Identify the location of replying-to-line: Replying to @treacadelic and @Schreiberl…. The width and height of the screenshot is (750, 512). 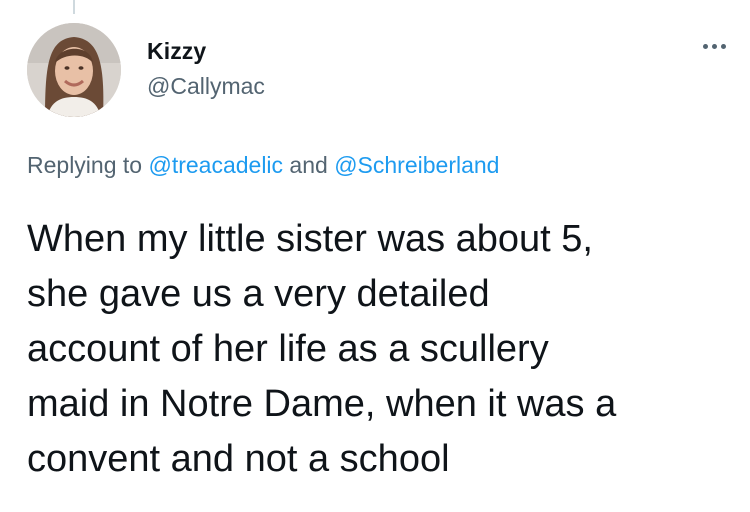
(263, 165).